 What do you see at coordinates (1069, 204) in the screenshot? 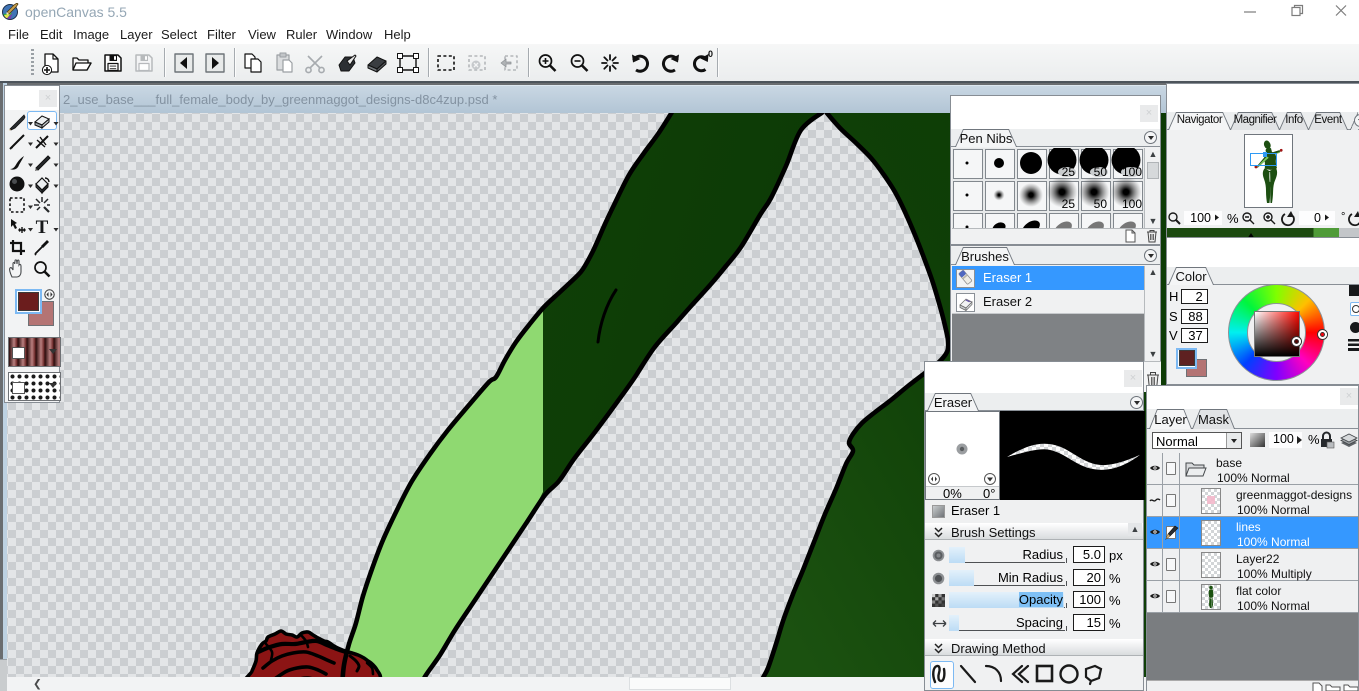
I see `svg-text: 25` at bounding box center [1069, 204].